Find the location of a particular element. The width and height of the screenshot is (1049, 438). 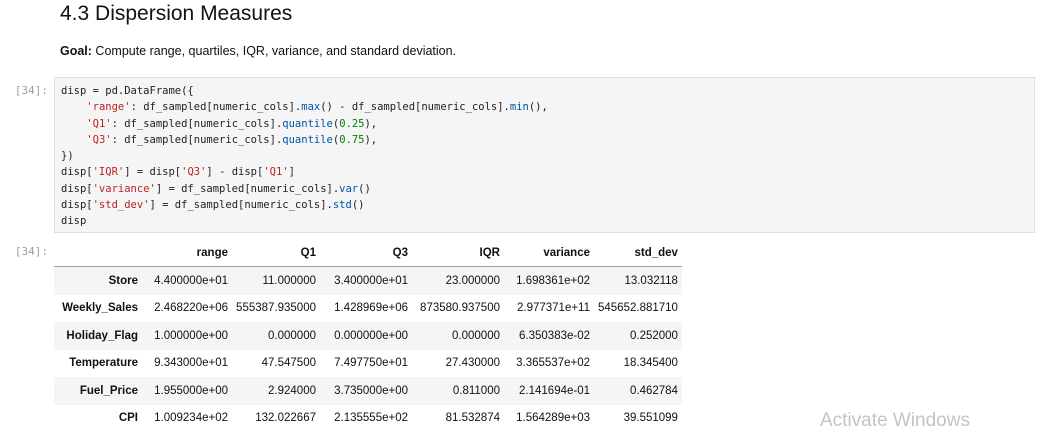

table-cell: 39.551099 is located at coordinates (650, 418).